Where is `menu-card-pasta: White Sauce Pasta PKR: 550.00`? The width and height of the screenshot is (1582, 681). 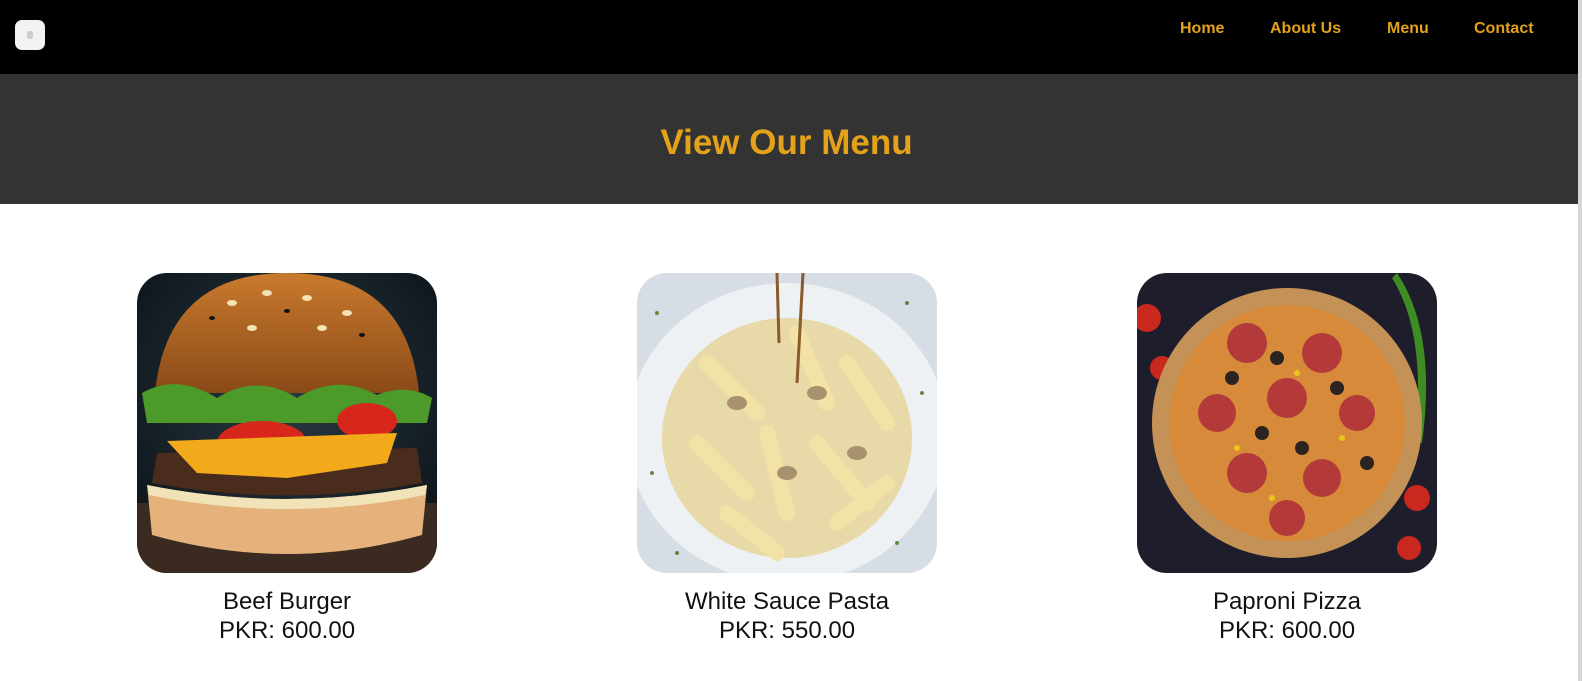
menu-card-pasta: White Sauce Pasta PKR: 550.00 is located at coordinates (787, 459).